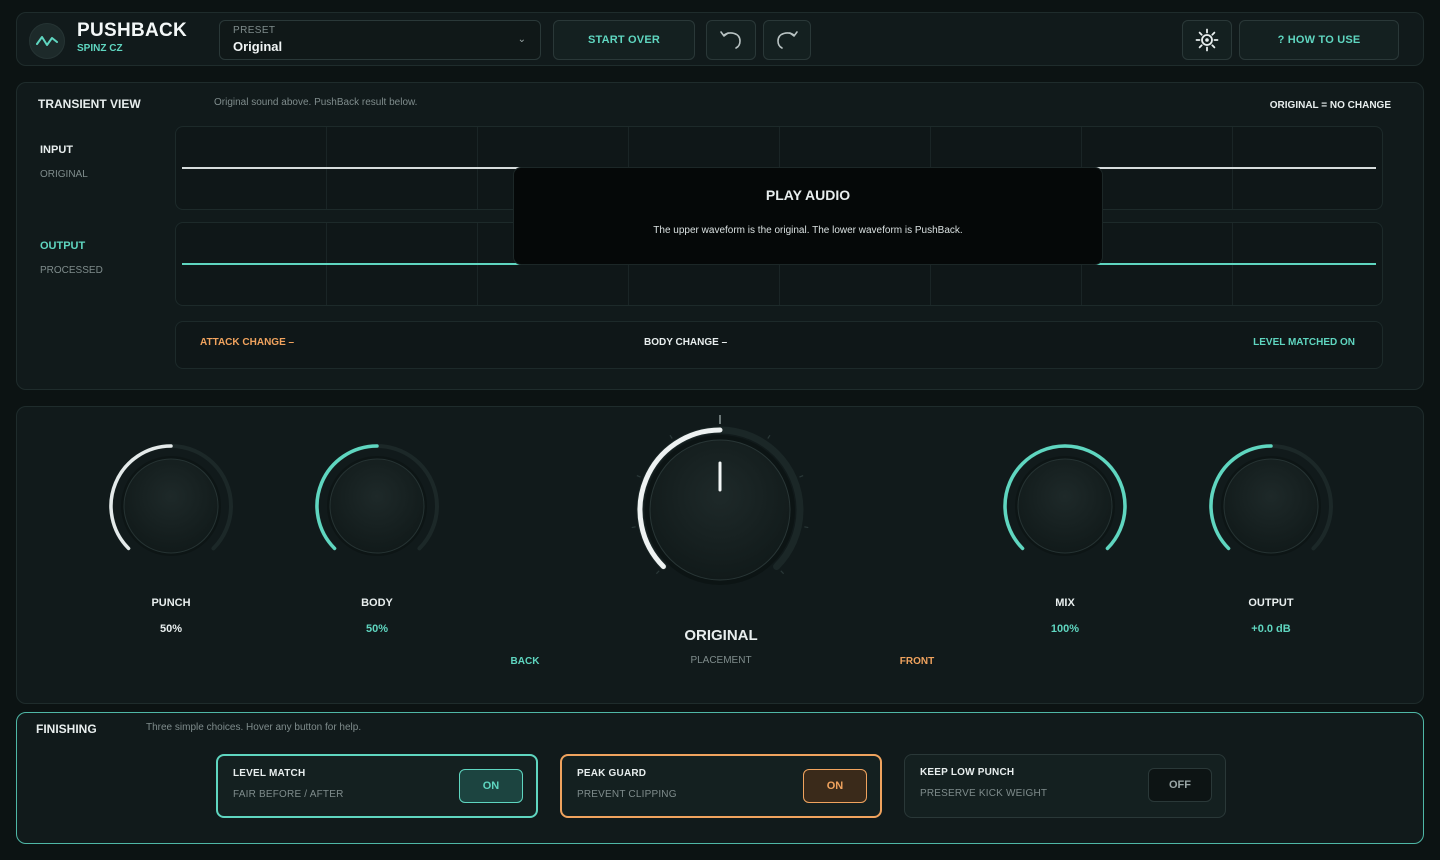 The image size is (1440, 860). I want to click on mix-label: MIX, so click(1065, 603).